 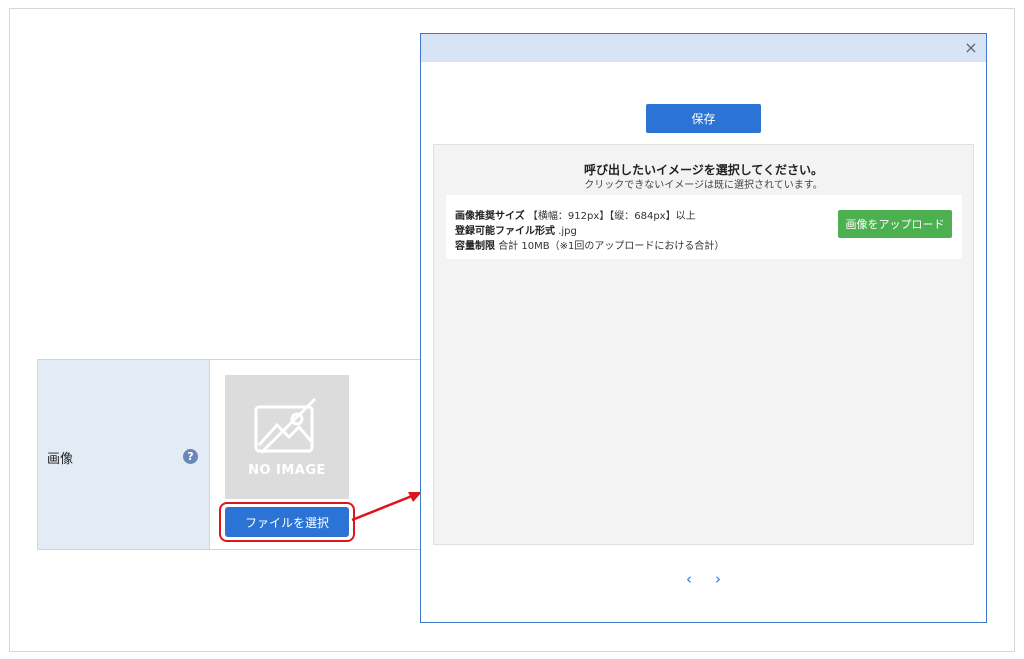 I want to click on form-label: 画像, so click(x=60, y=459).